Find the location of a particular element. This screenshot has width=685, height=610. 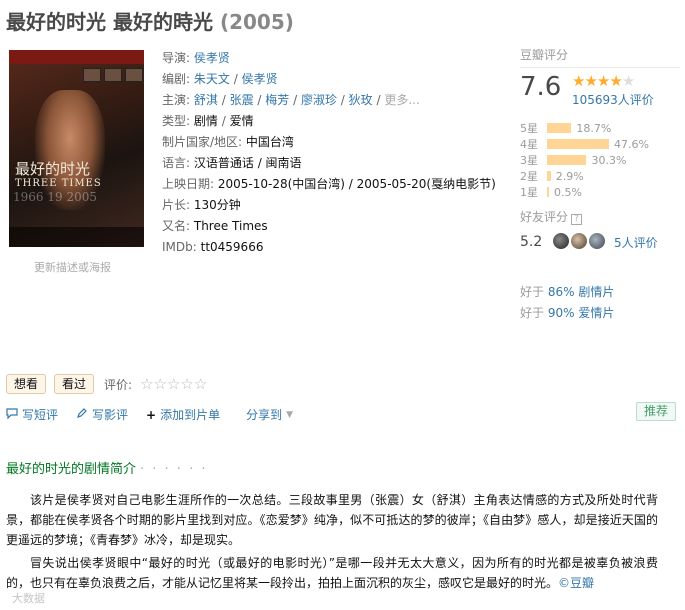

interest-actions: 想看 看过 评价: ☆☆☆☆☆ is located at coordinates (106, 384).